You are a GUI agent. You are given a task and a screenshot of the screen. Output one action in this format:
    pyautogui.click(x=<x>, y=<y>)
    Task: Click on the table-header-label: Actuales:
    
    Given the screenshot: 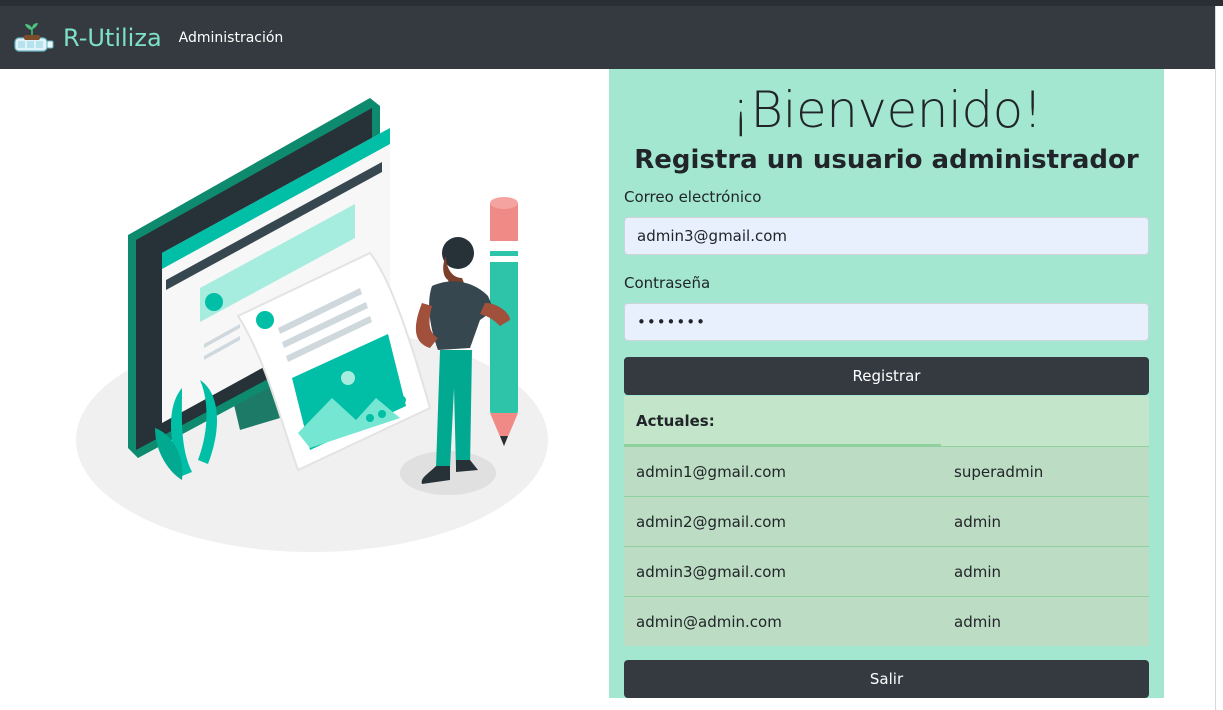 What is the action you would take?
    pyautogui.click(x=675, y=421)
    